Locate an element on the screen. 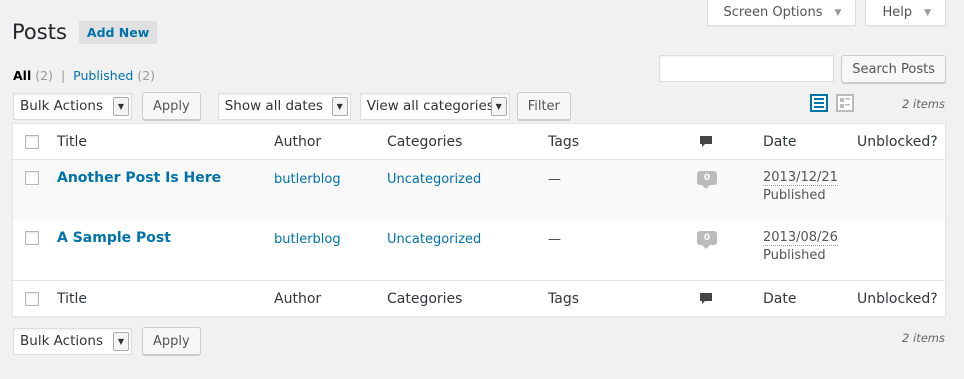  excerpt-view-icon is located at coordinates (845, 103).